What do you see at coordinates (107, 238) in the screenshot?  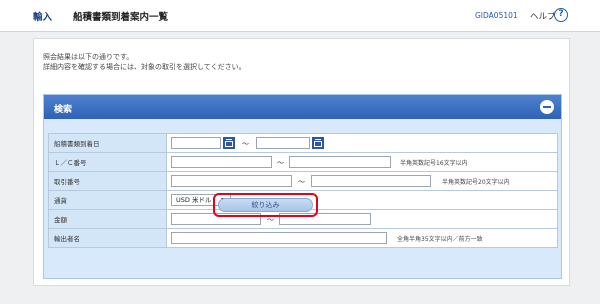 I see `exporter-name-label: 輸出者名` at bounding box center [107, 238].